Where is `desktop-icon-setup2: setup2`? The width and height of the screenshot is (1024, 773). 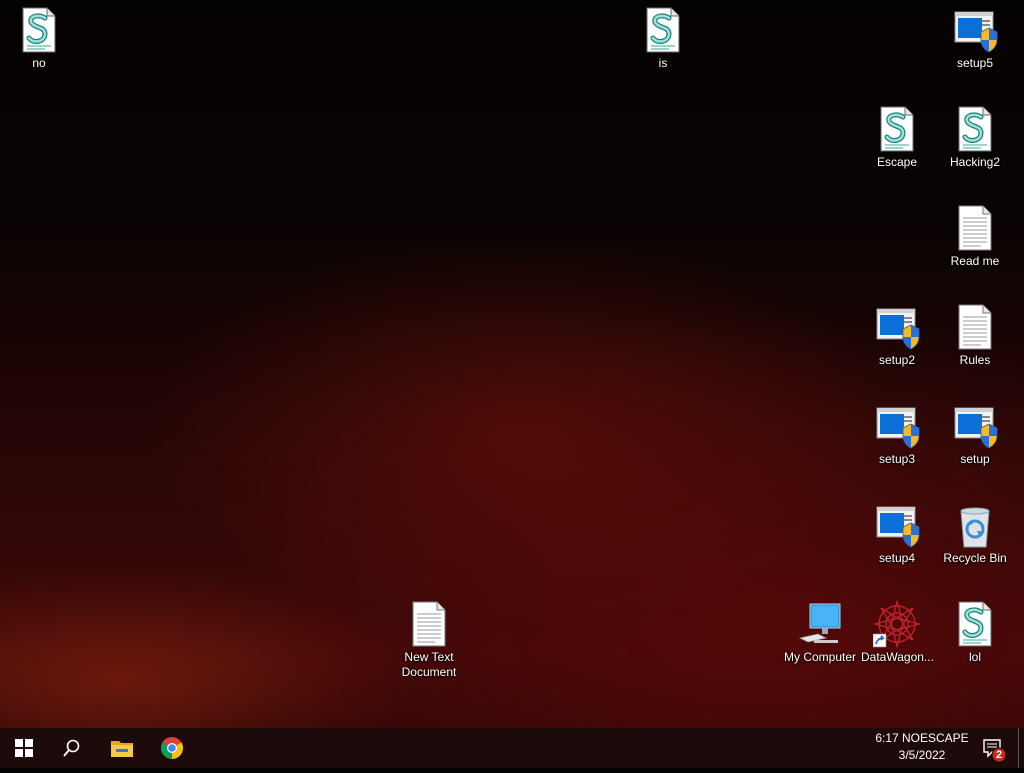
desktop-icon-setup2: setup2 is located at coordinates (897, 335).